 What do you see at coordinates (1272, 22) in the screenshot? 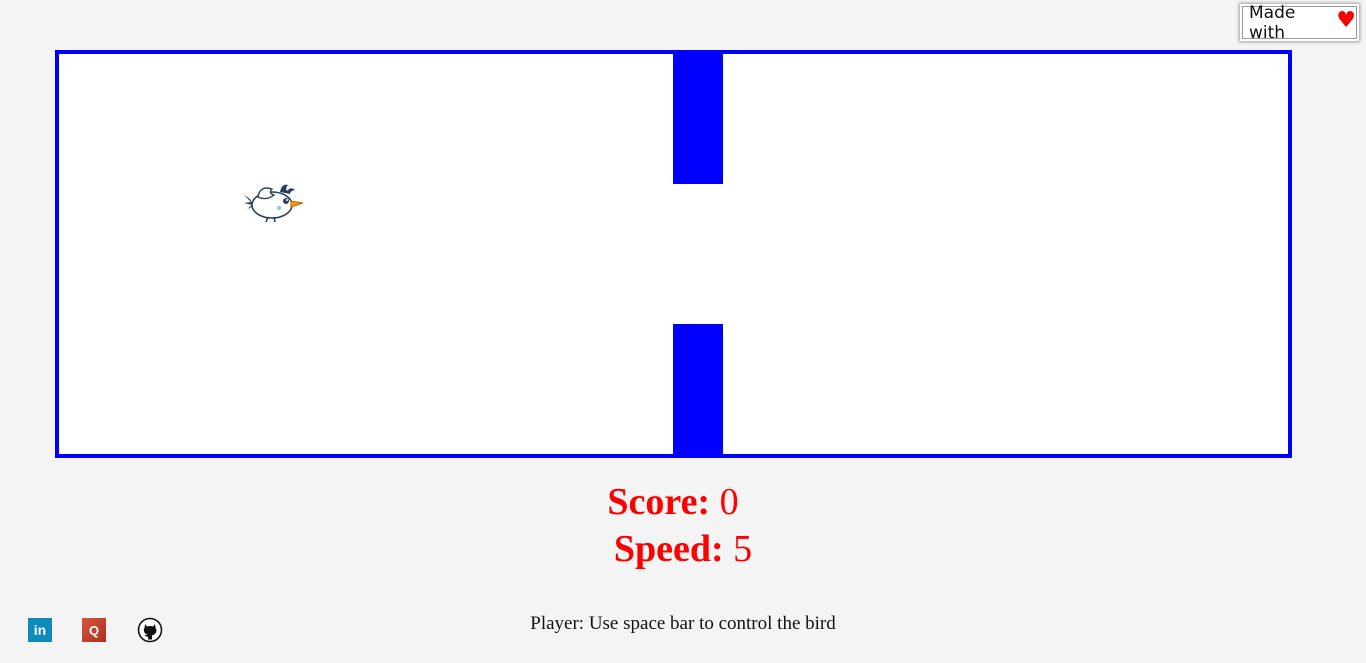
I see `made-with-label: Made with` at bounding box center [1272, 22].